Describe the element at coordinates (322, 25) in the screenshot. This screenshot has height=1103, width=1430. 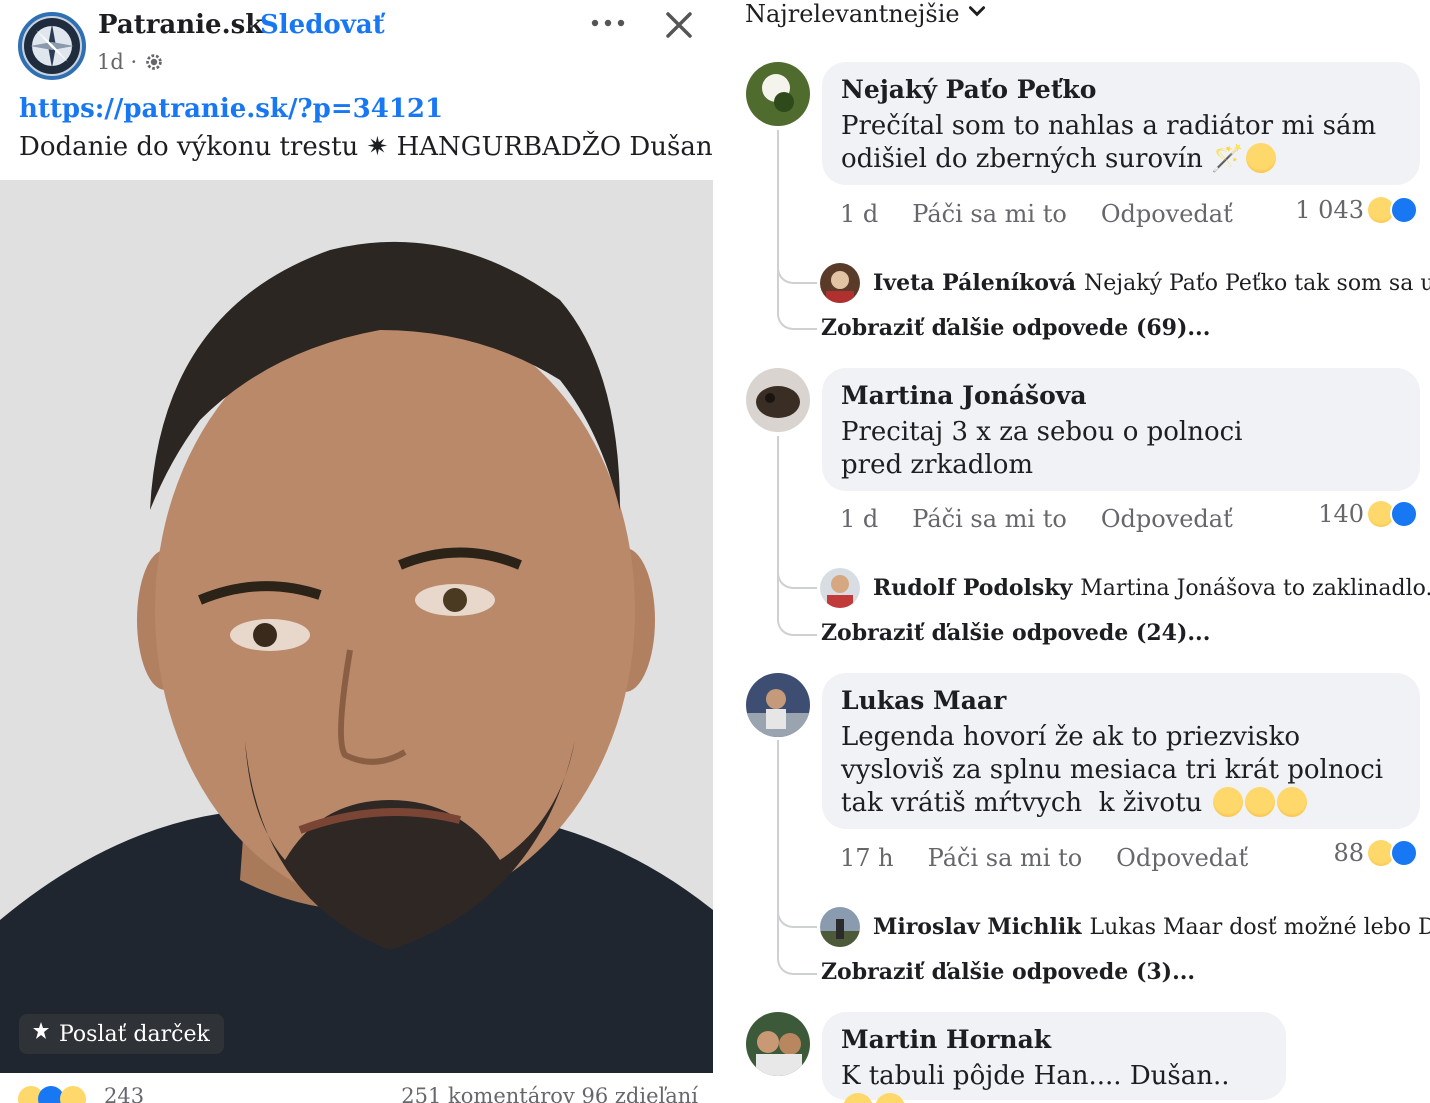
I see `follow-button: Sledovať` at that location.